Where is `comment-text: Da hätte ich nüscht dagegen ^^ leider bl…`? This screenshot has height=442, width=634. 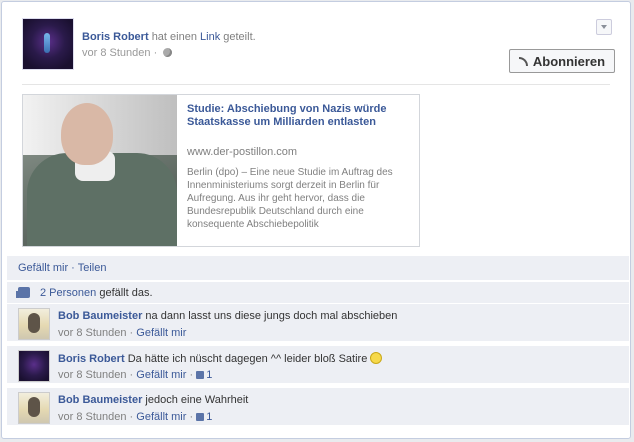
comment-text: Da hätte ich nüscht dagegen ^^ leider bl… is located at coordinates (247, 359).